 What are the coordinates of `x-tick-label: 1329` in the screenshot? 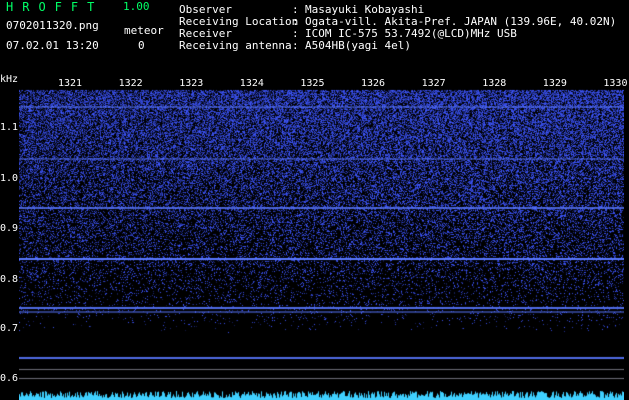 It's located at (554, 83).